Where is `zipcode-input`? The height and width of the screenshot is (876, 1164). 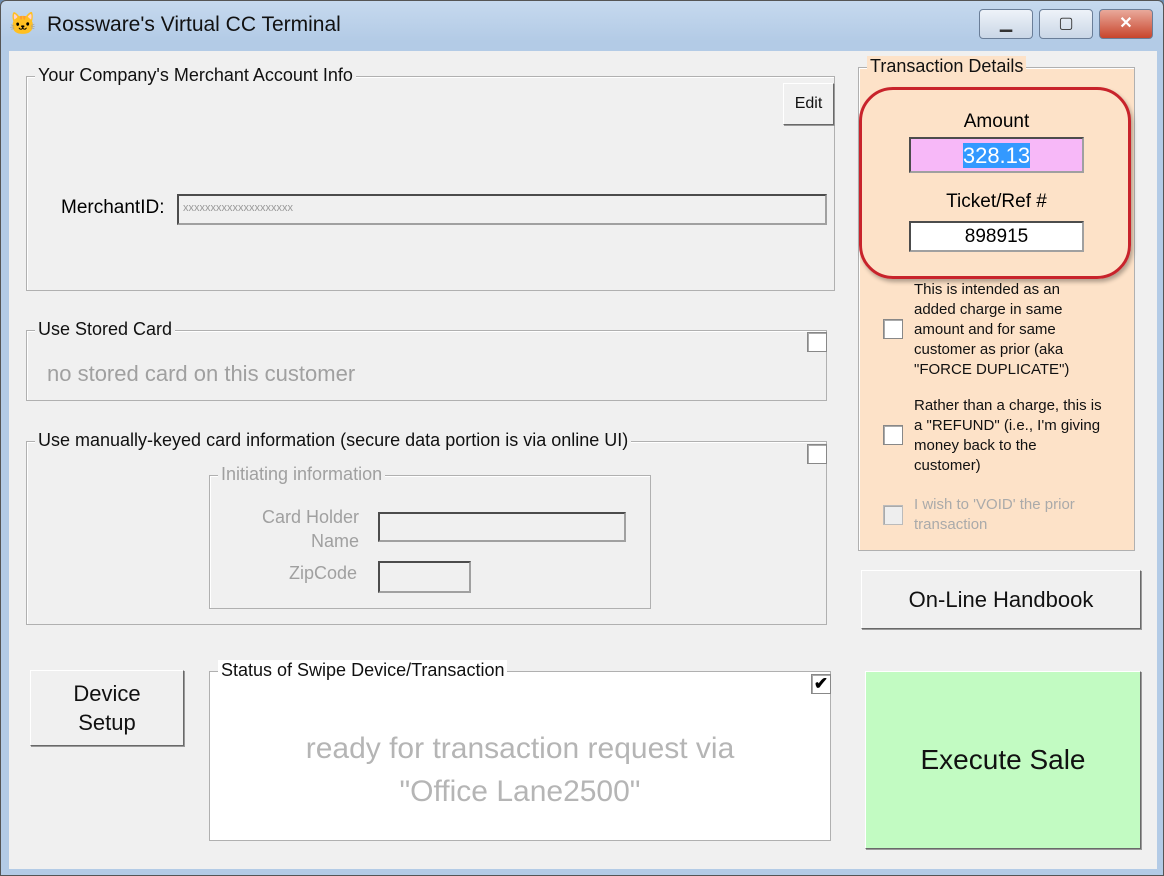 zipcode-input is located at coordinates (424, 577).